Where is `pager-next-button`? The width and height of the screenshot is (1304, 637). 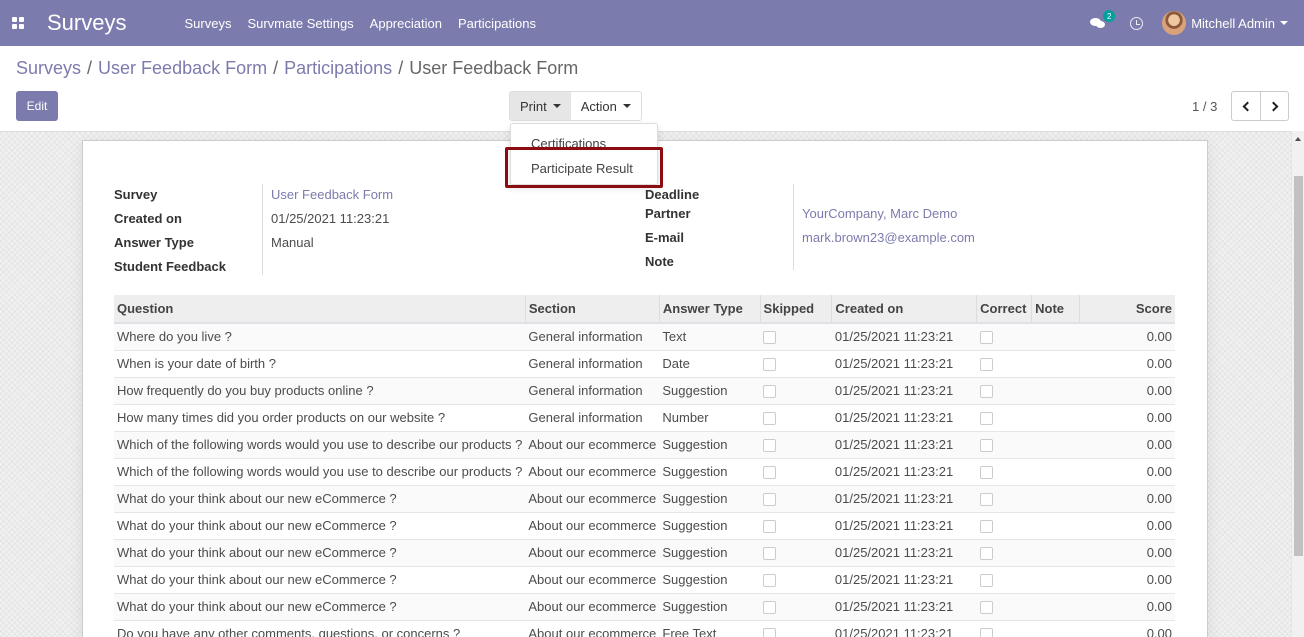 pager-next-button is located at coordinates (1274, 106).